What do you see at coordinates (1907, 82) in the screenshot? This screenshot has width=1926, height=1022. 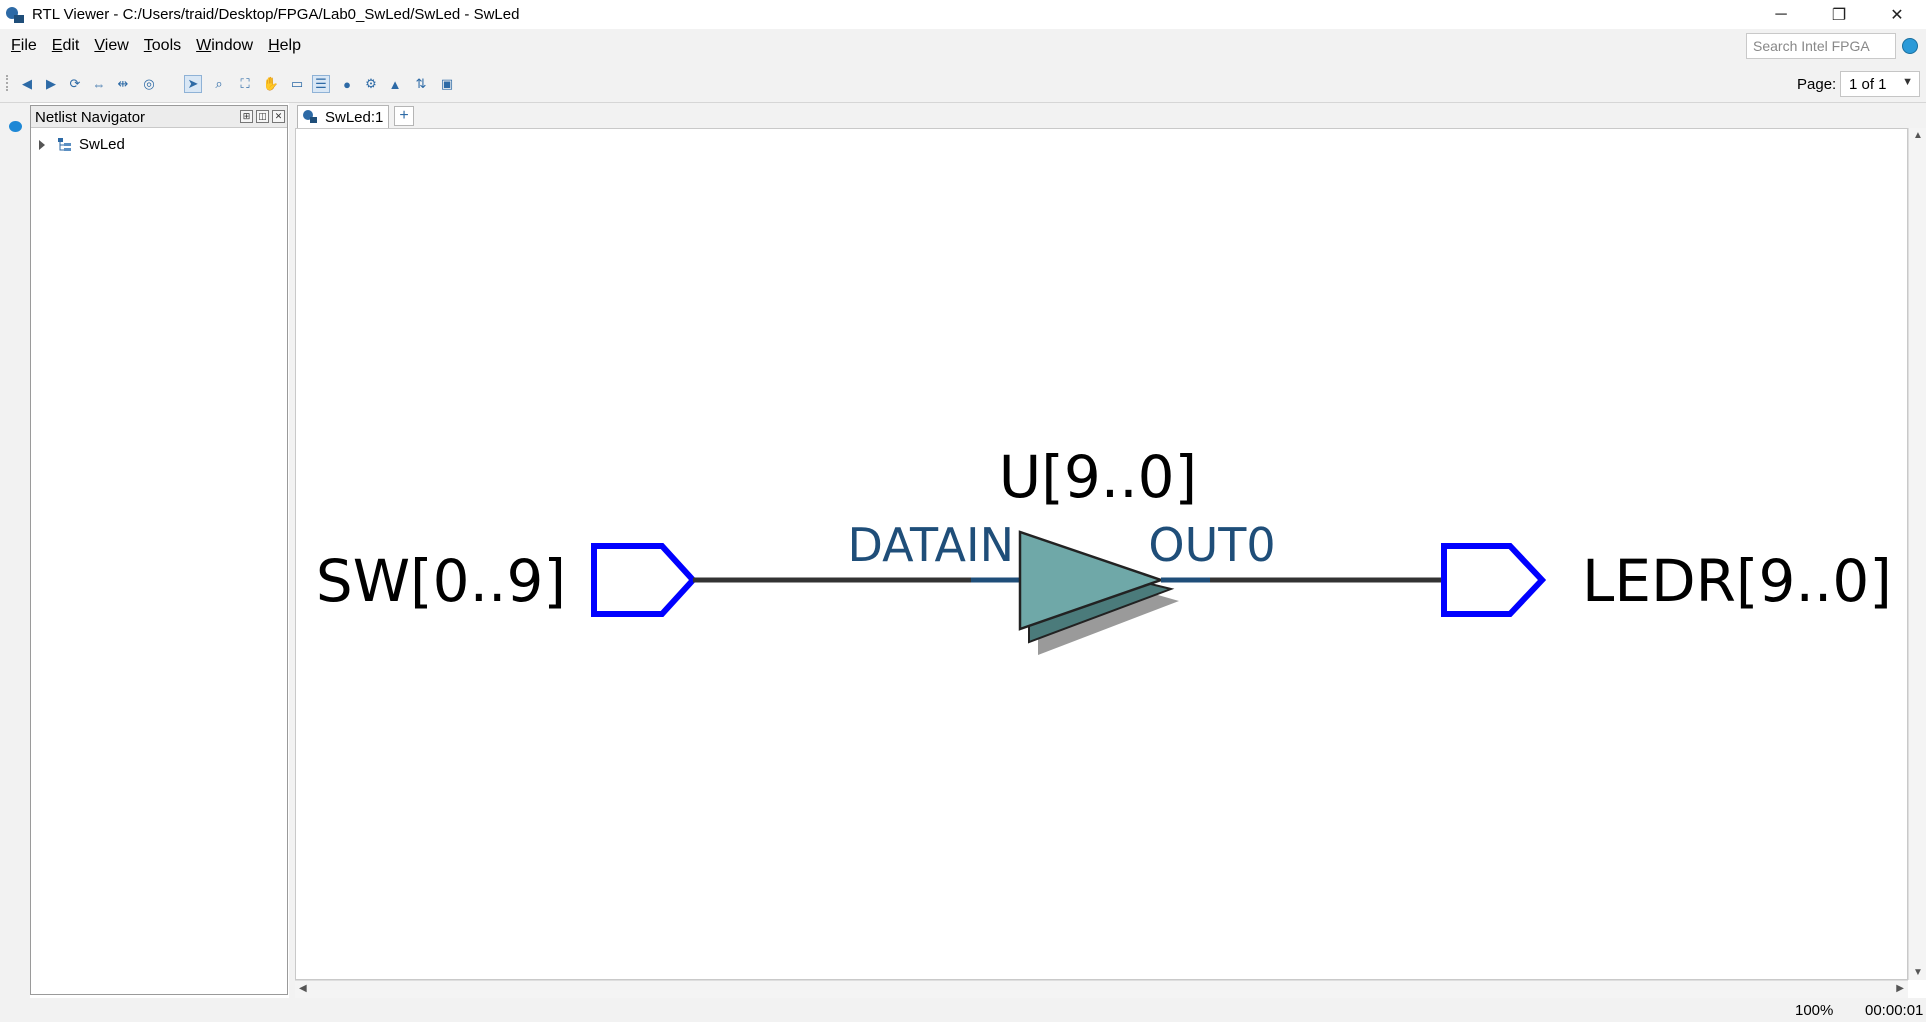 I see `chevron-down-icon: ▼` at bounding box center [1907, 82].